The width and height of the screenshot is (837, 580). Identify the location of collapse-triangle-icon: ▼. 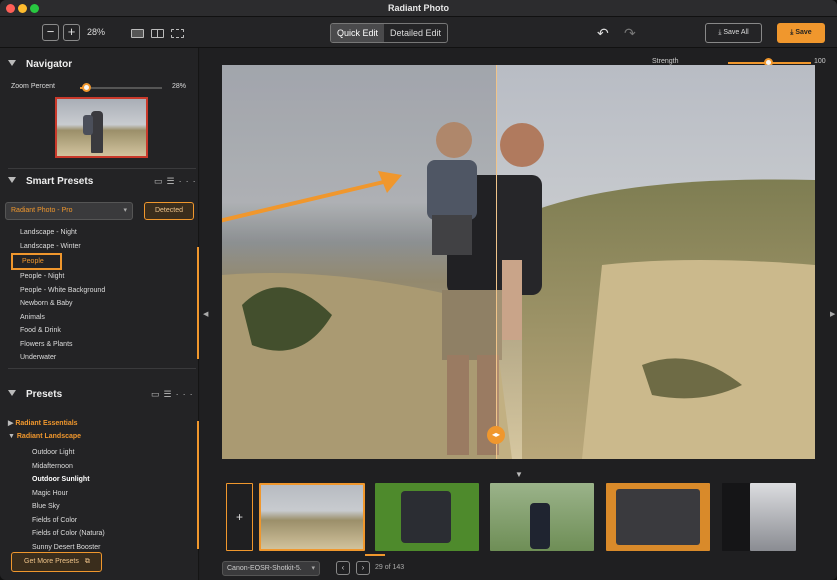
(12, 436).